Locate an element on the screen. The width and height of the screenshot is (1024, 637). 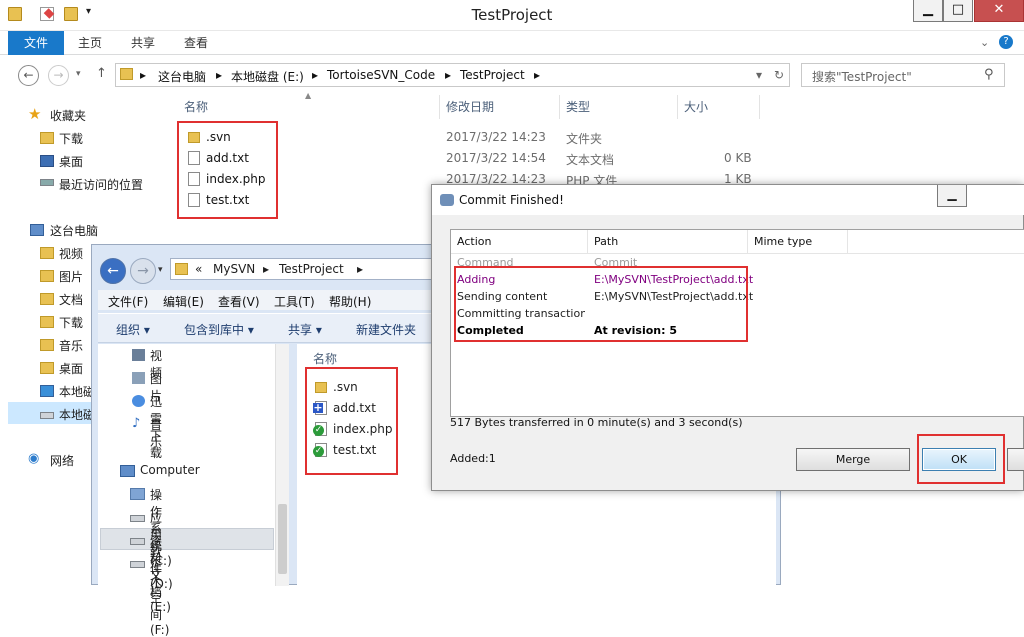
file-type: 文本文档 is located at coordinates (590, 160).